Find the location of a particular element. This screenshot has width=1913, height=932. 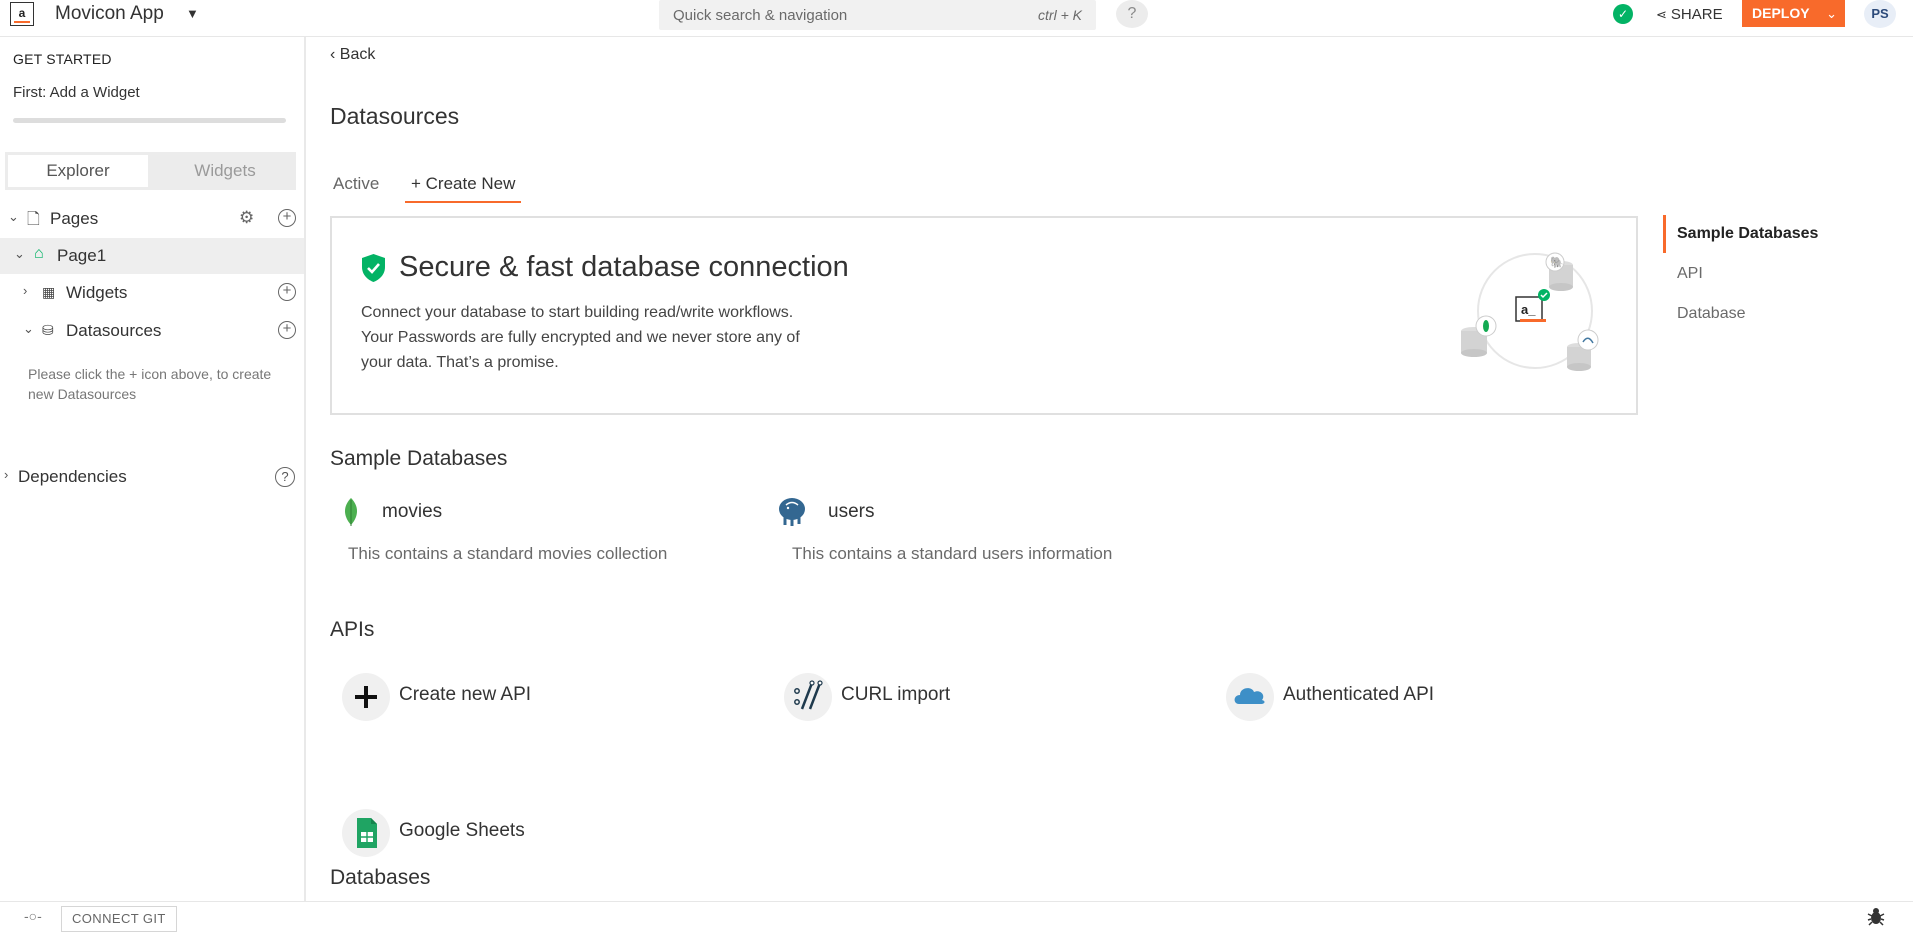

nav-database: Database is located at coordinates (1704, 314).